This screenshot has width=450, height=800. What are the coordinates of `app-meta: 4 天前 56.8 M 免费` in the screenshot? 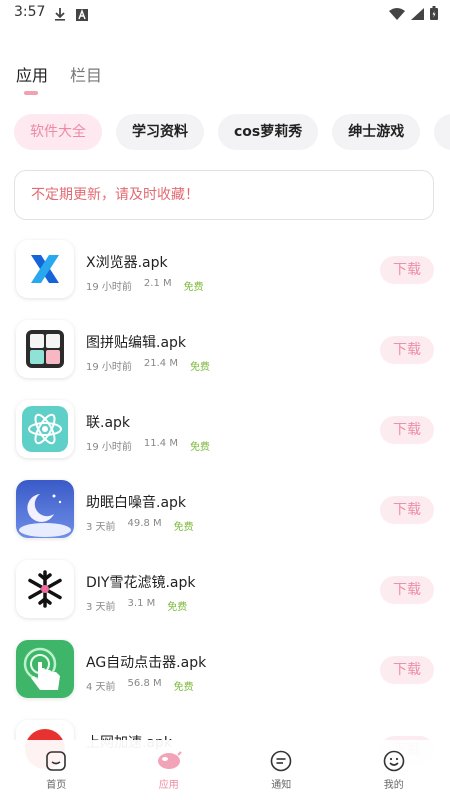 It's located at (140, 685).